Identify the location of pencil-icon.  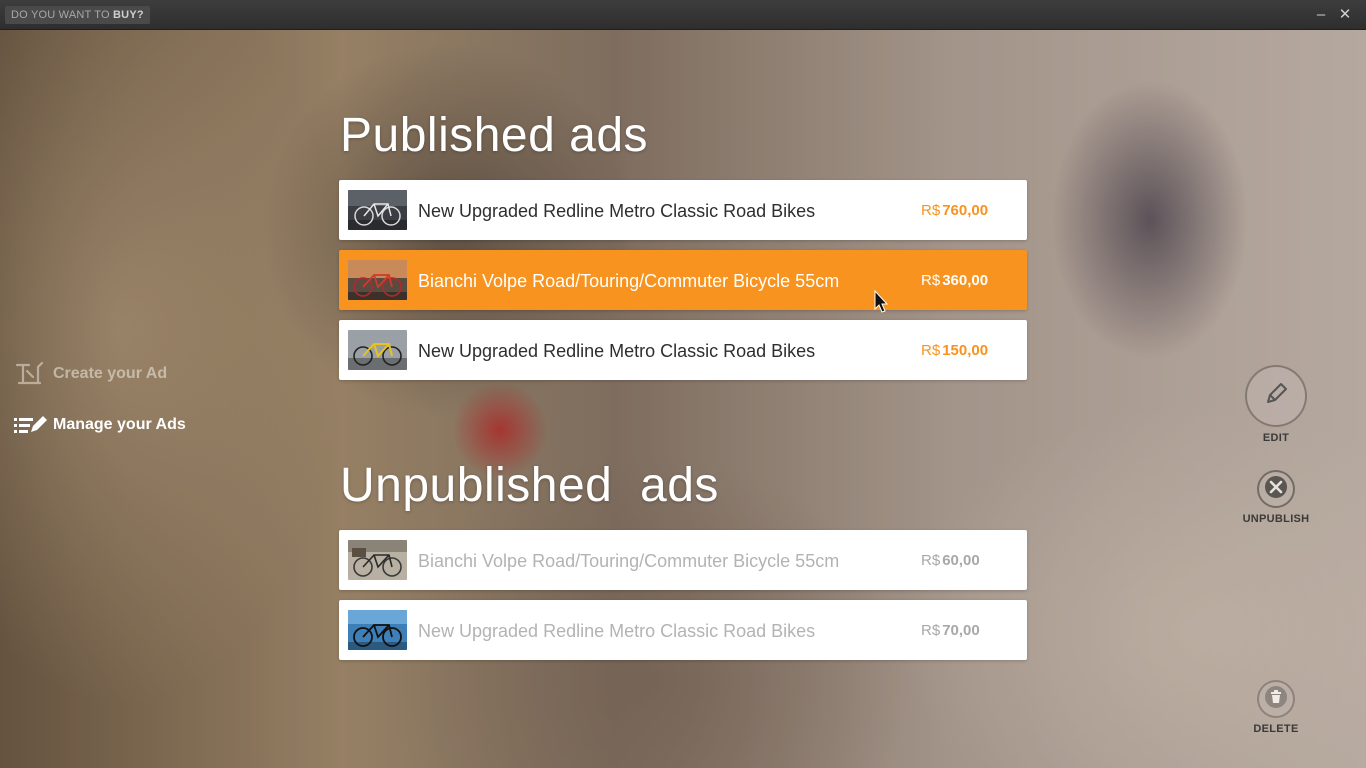
(1276, 396).